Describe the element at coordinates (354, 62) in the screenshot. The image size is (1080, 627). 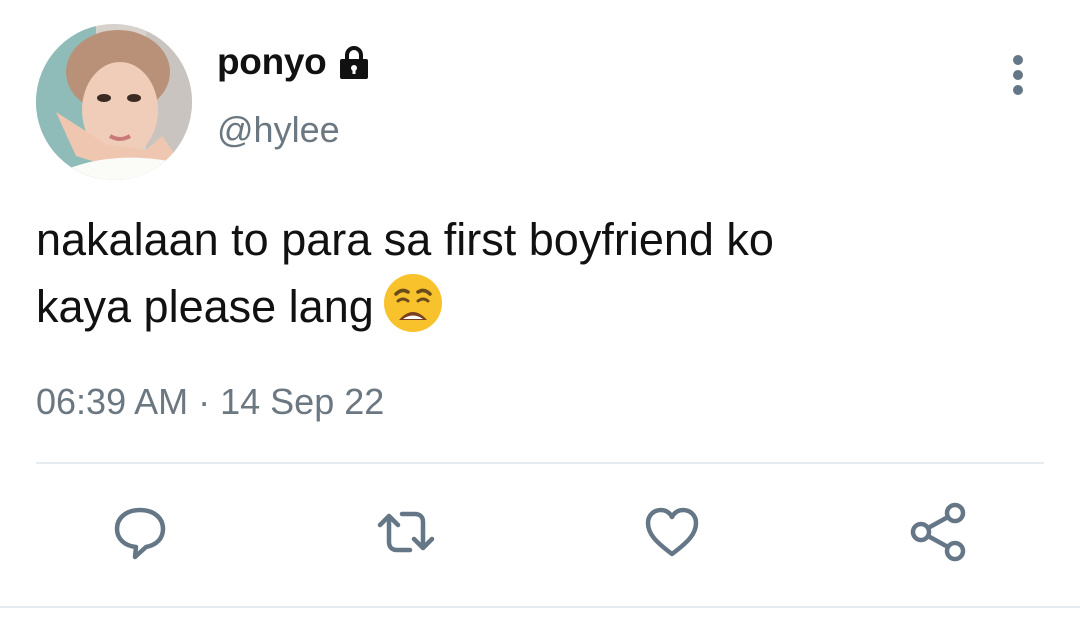
I see `lock-icon` at that location.